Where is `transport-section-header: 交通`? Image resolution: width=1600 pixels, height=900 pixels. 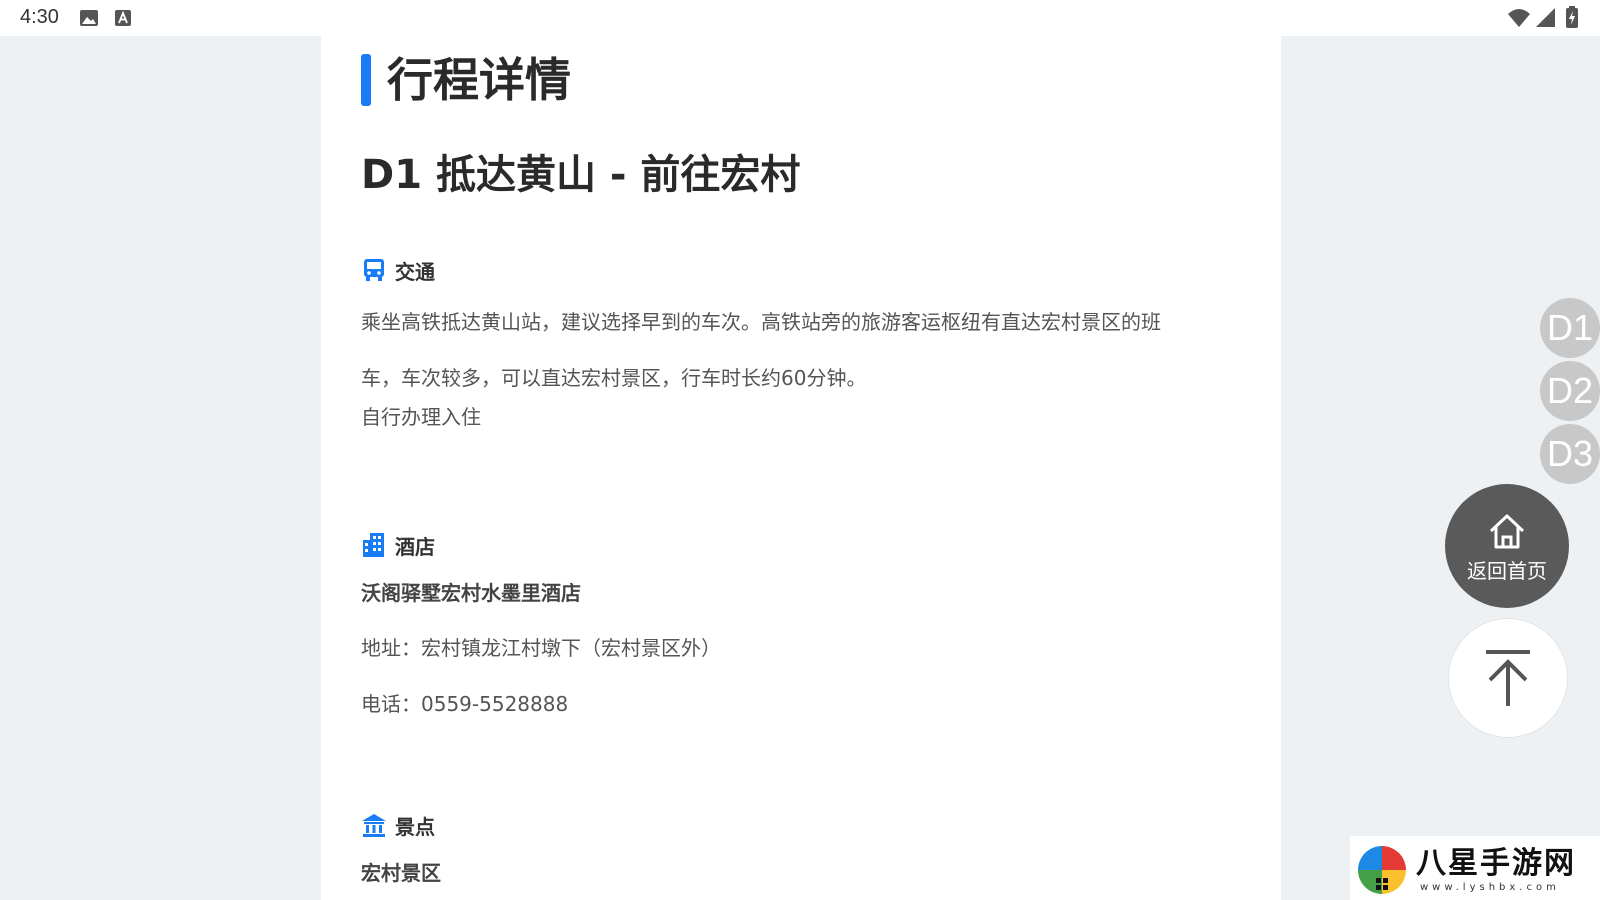
transport-section-header: 交通 is located at coordinates (398, 270).